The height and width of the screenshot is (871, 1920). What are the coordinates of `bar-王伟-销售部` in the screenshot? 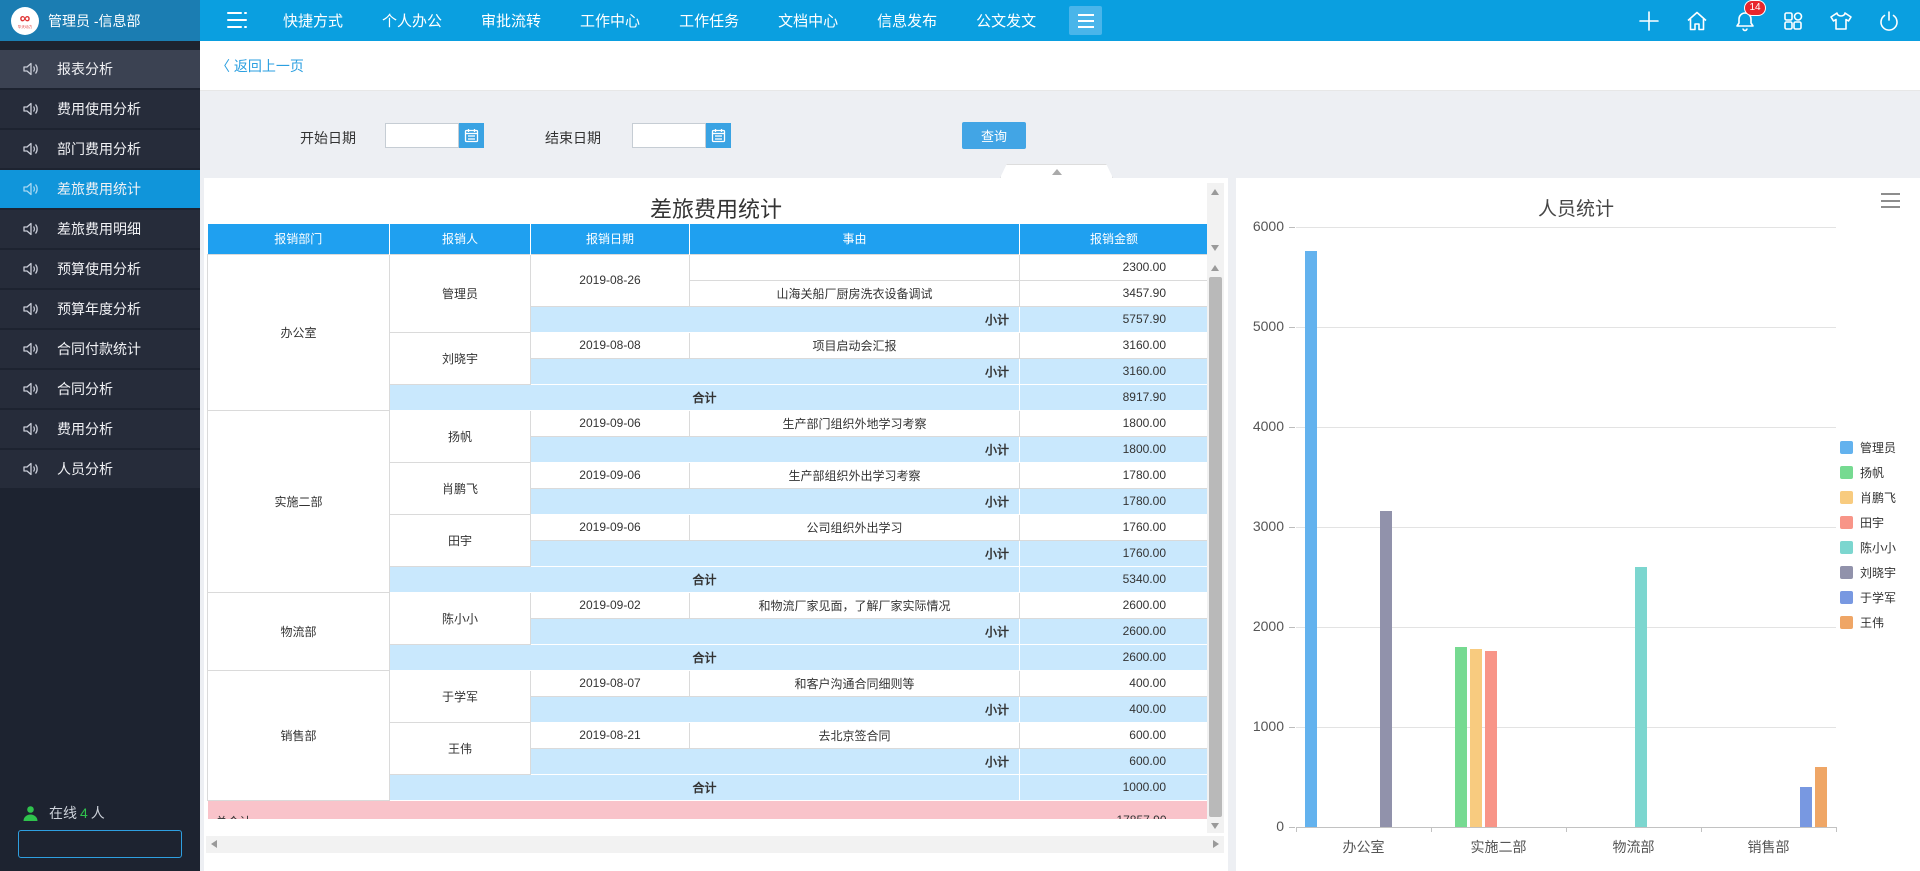 It's located at (1821, 797).